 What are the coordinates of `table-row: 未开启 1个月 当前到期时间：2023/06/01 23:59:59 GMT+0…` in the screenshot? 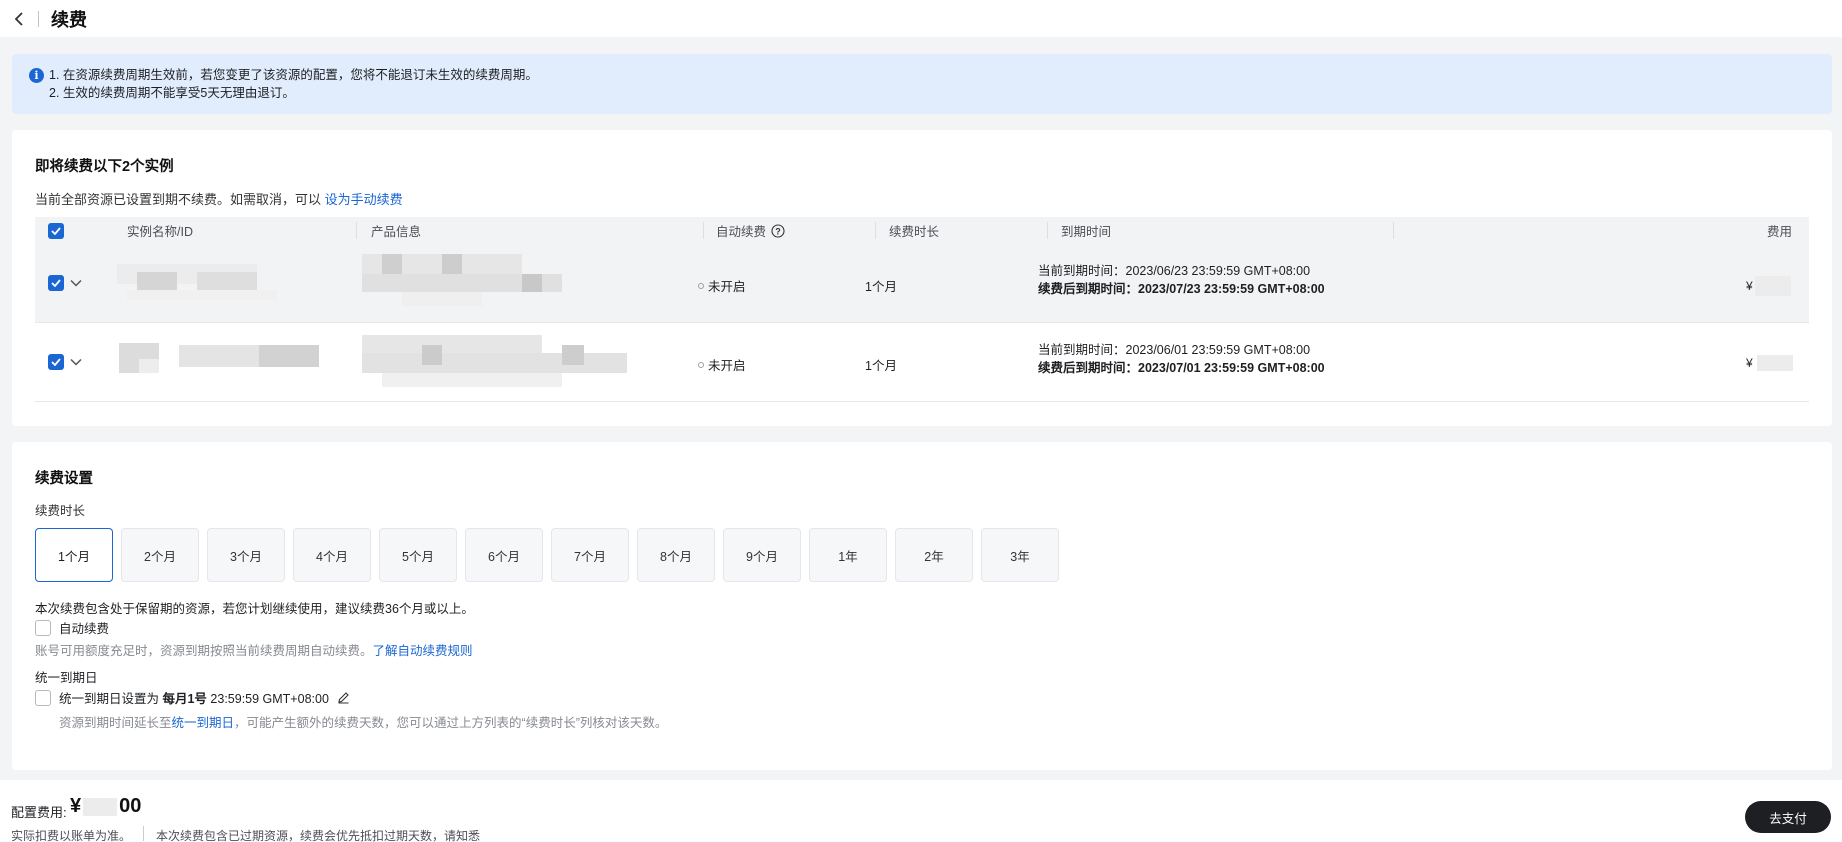 It's located at (922, 362).